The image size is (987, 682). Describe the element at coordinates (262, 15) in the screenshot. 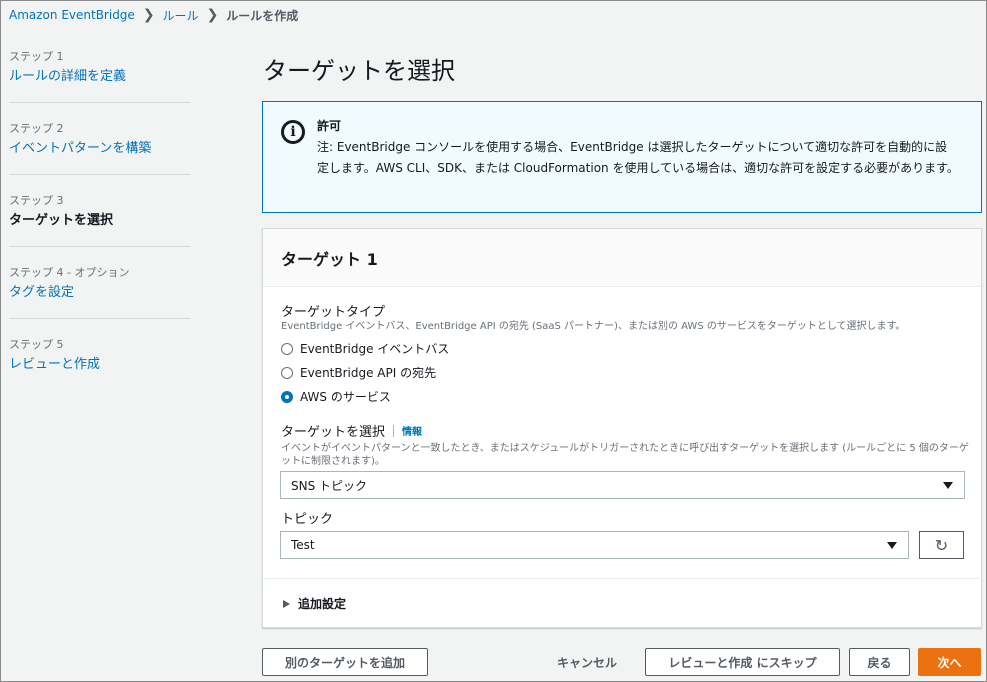

I see `breadcrumb-current: ルールを作成` at that location.